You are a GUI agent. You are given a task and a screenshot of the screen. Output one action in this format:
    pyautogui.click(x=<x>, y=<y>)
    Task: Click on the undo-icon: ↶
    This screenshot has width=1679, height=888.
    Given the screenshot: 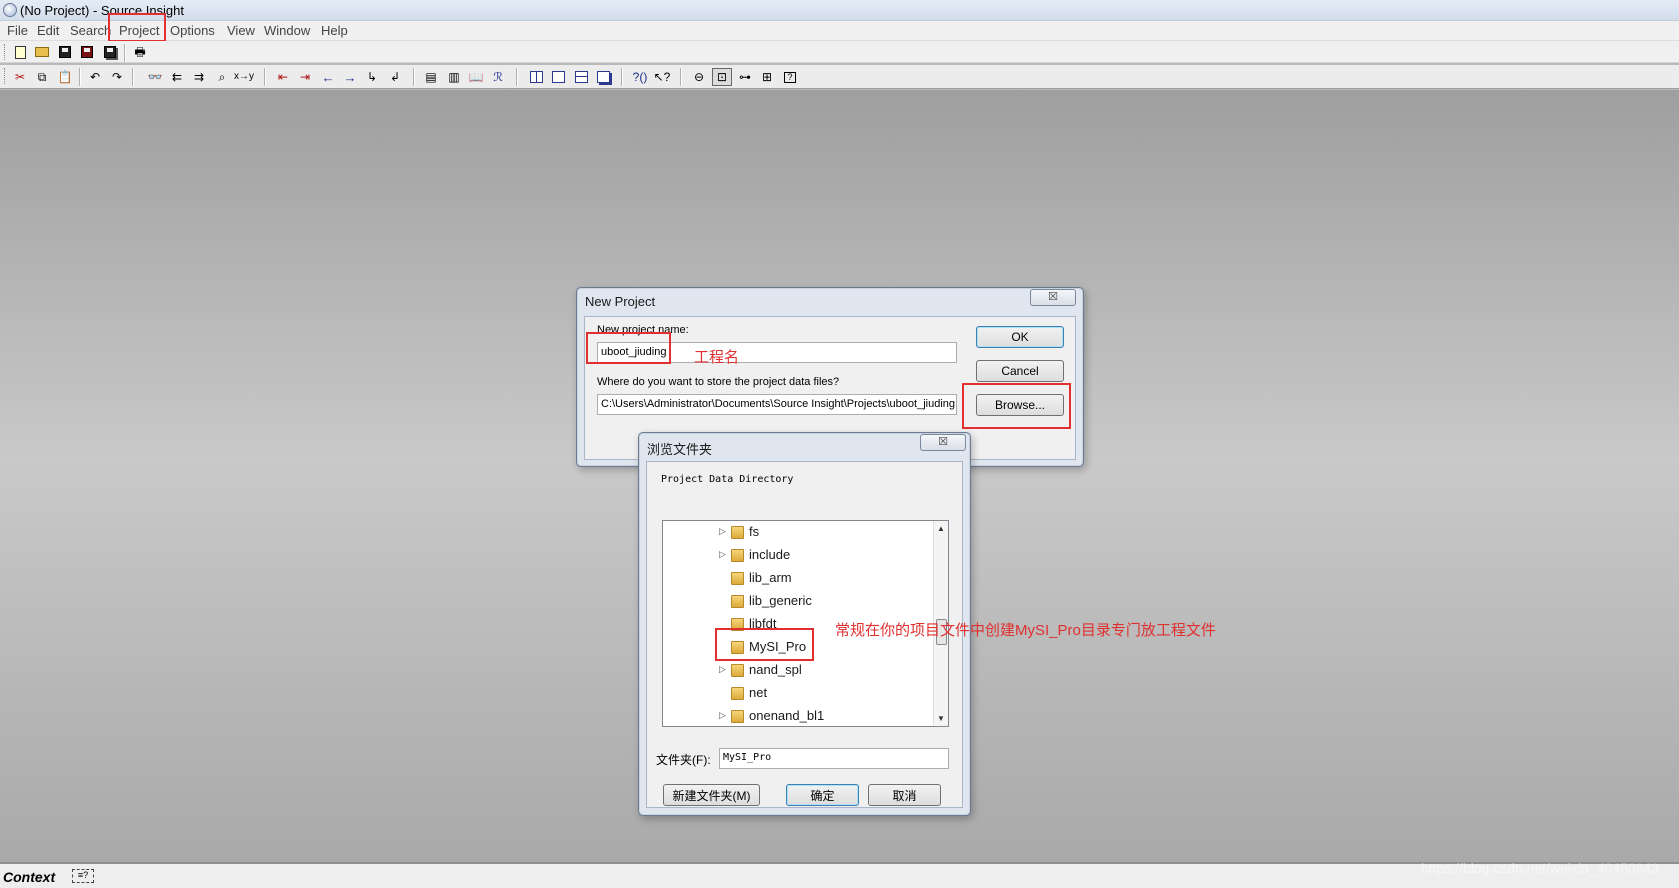 What is the action you would take?
    pyautogui.click(x=95, y=77)
    